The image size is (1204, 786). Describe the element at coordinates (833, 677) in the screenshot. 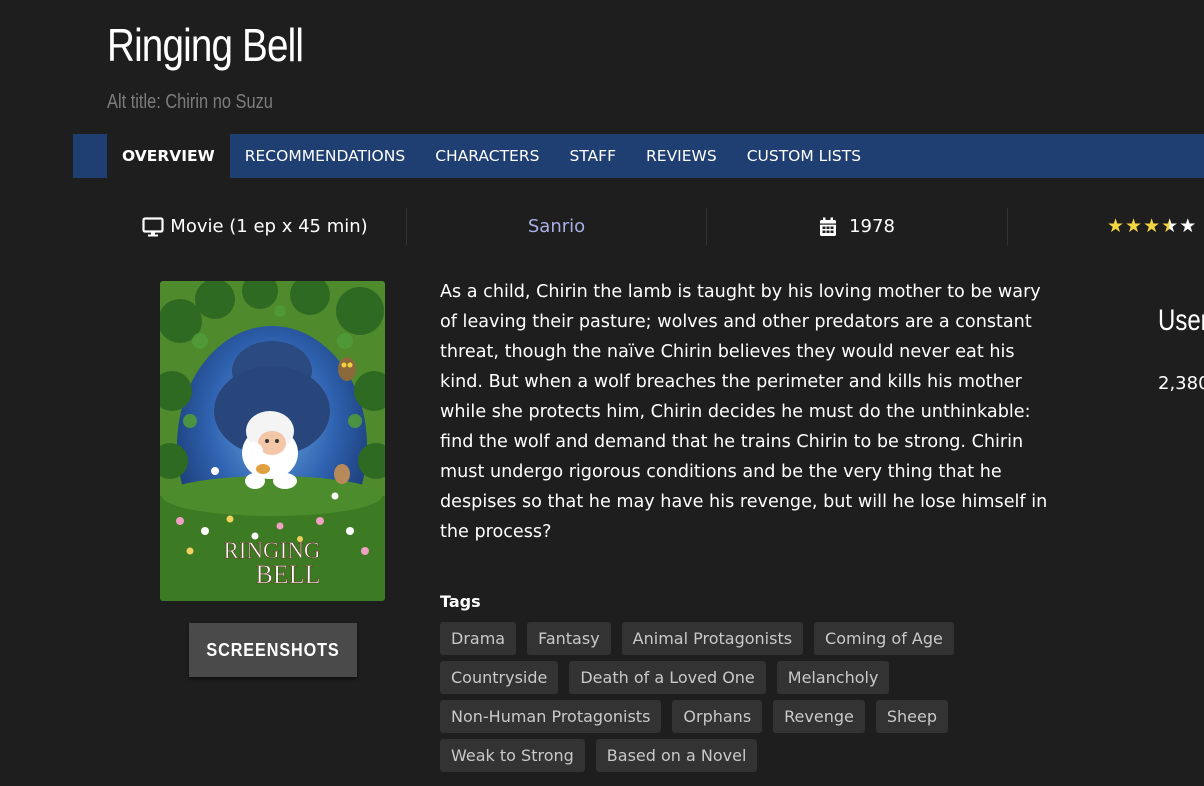

I see `tag-chip: Melancholy` at that location.